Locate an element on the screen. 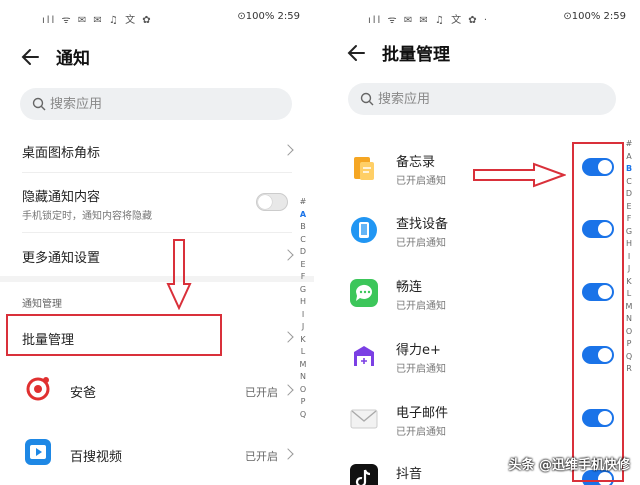 This screenshot has width=640, height=485. douyin-icon is located at coordinates (364, 474).